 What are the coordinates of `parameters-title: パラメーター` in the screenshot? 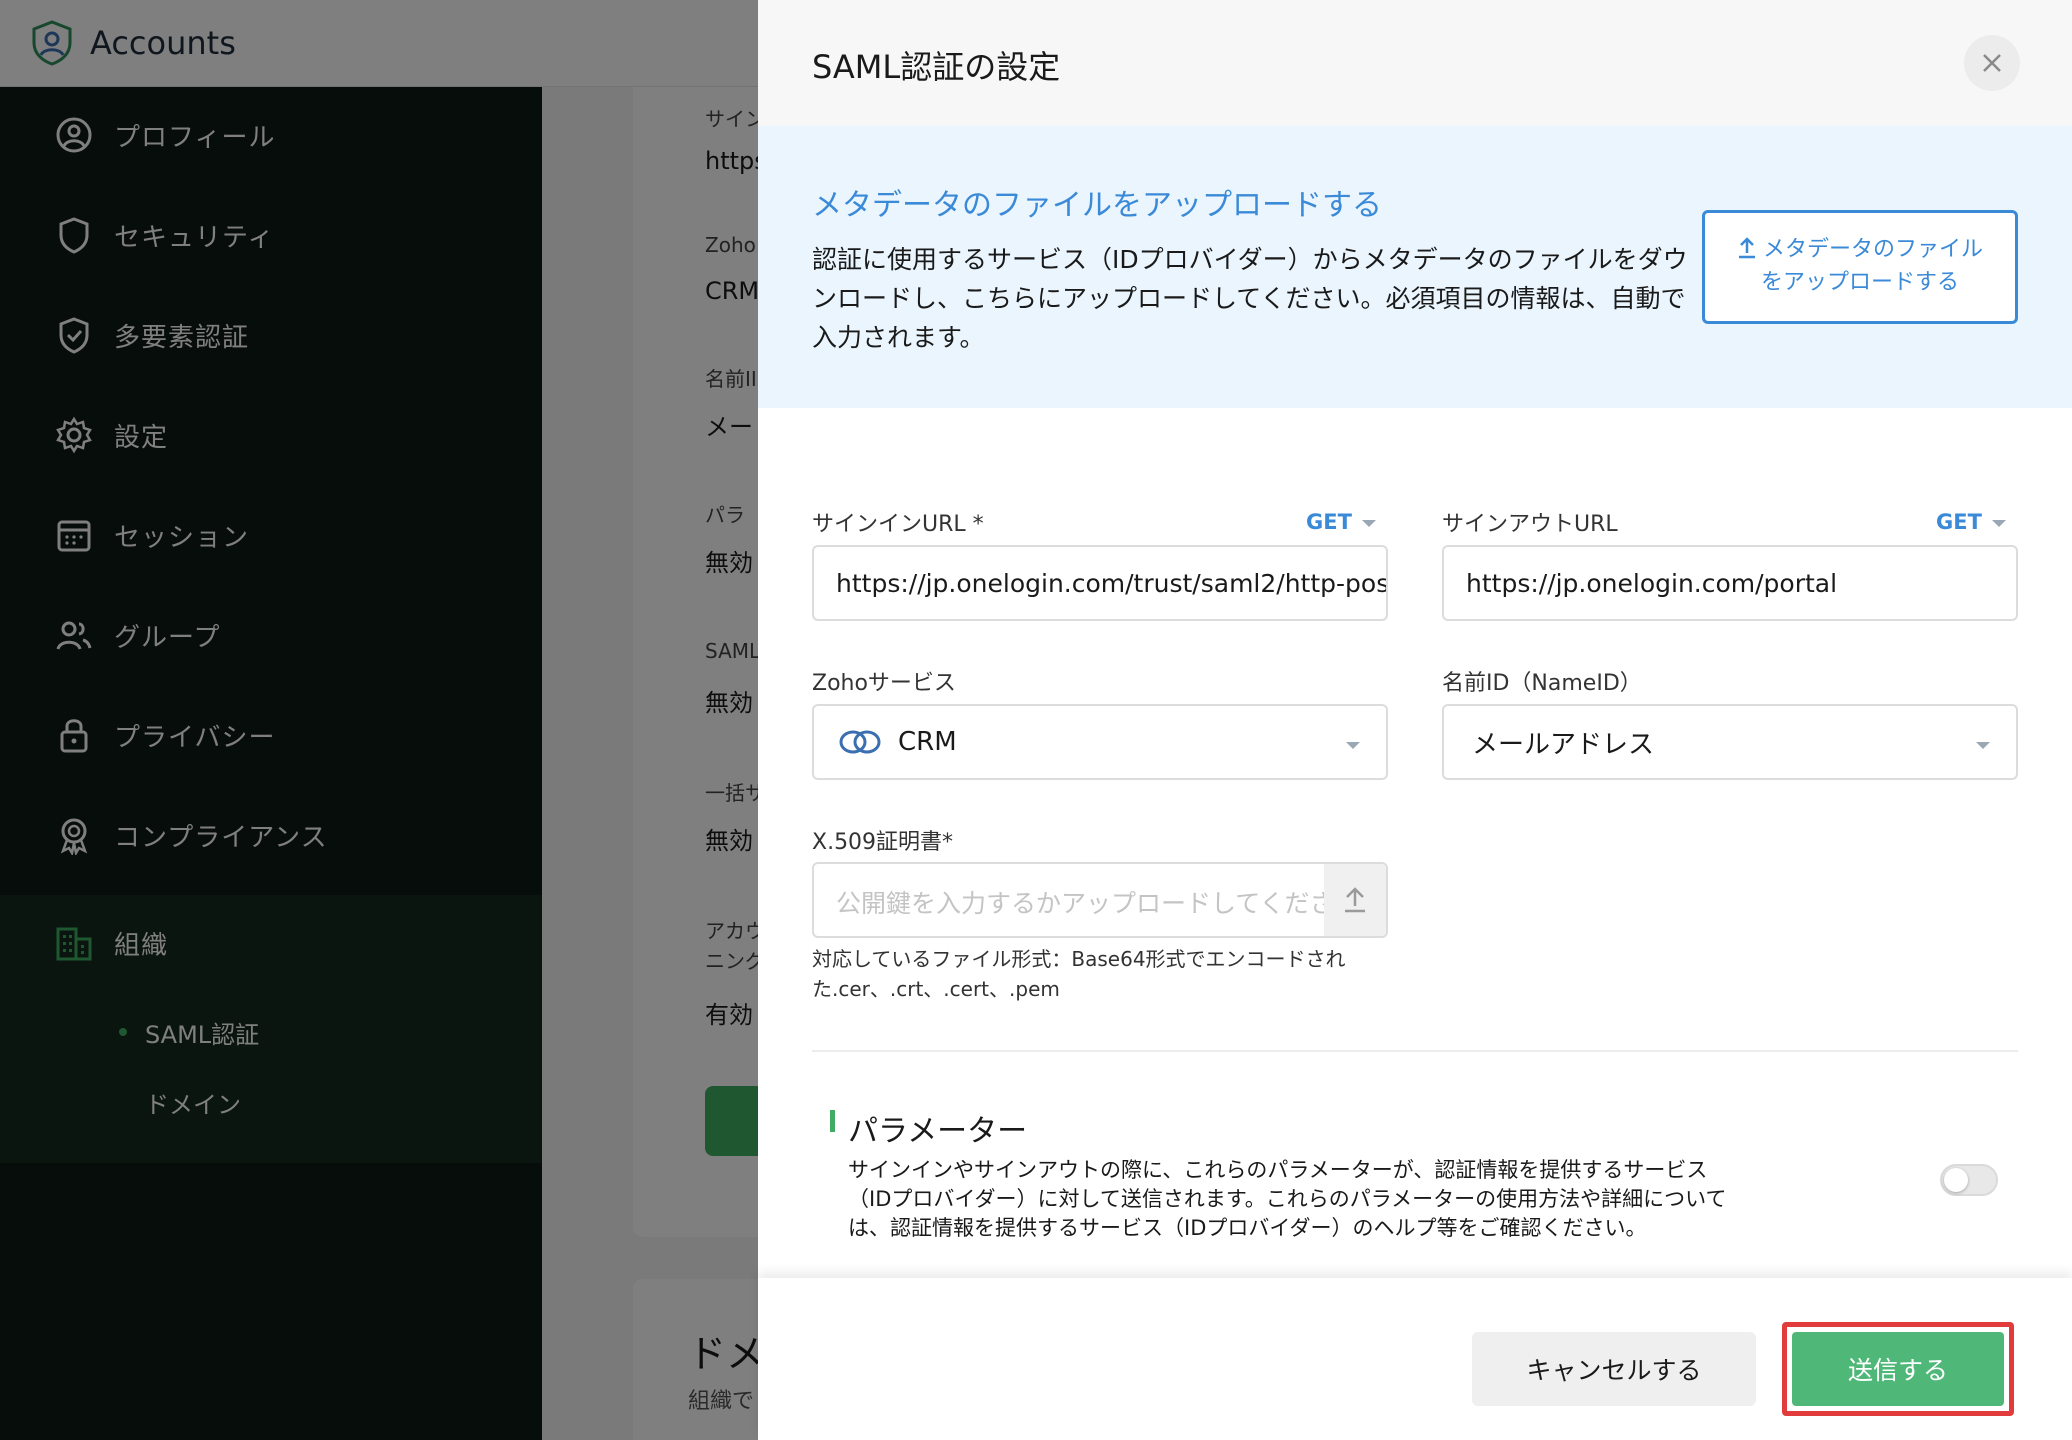 It's located at (938, 1131).